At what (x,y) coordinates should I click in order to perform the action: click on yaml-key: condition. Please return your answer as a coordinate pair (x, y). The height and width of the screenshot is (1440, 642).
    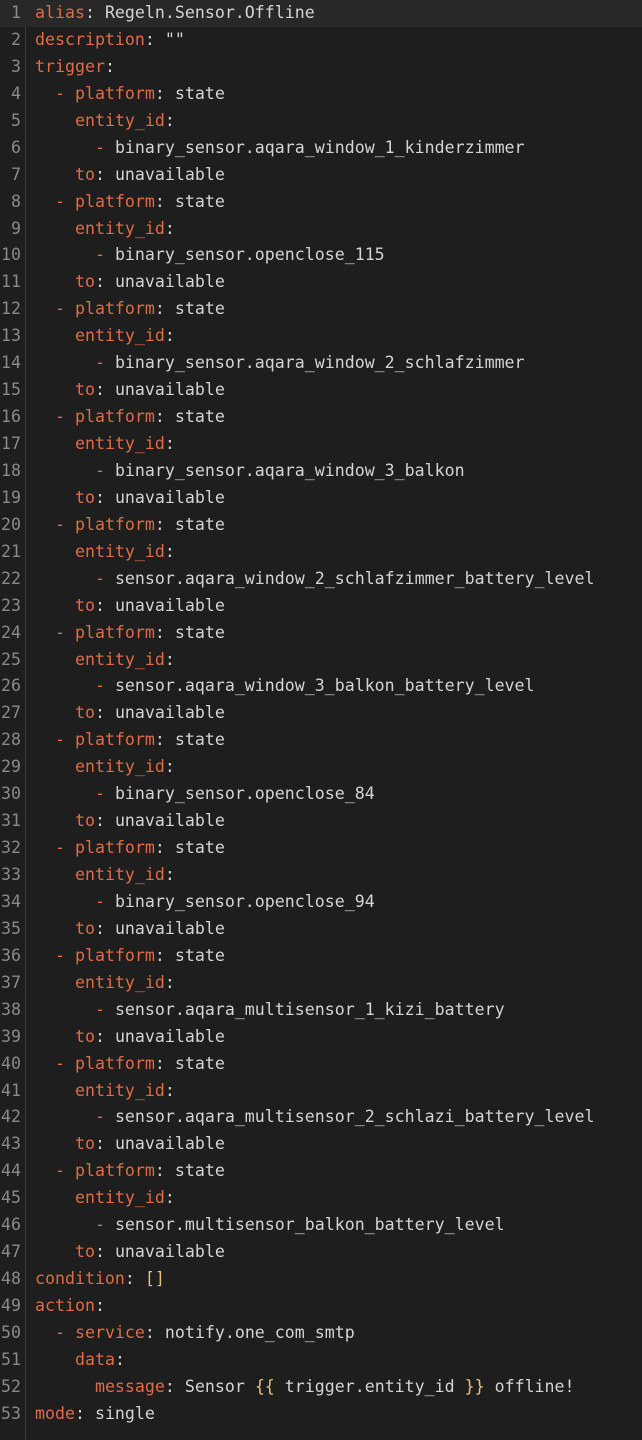
    Looking at the image, I should click on (80, 1279).